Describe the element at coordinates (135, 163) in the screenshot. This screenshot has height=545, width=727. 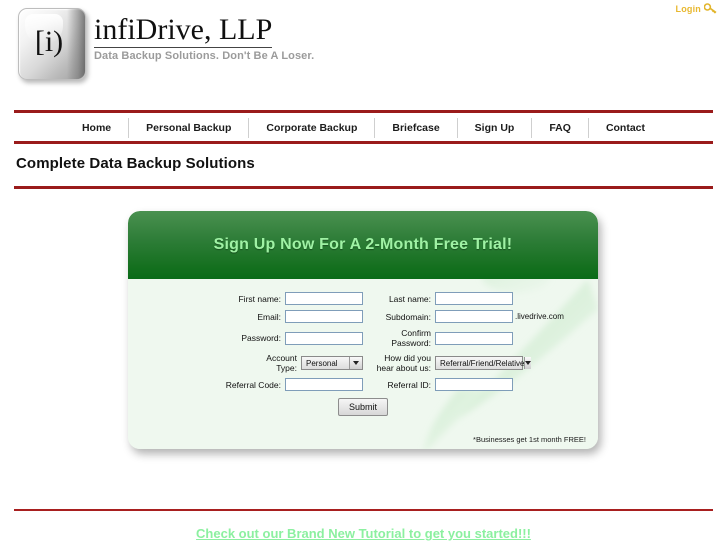
I see `page-title: Complete Data Backup Solutions` at that location.